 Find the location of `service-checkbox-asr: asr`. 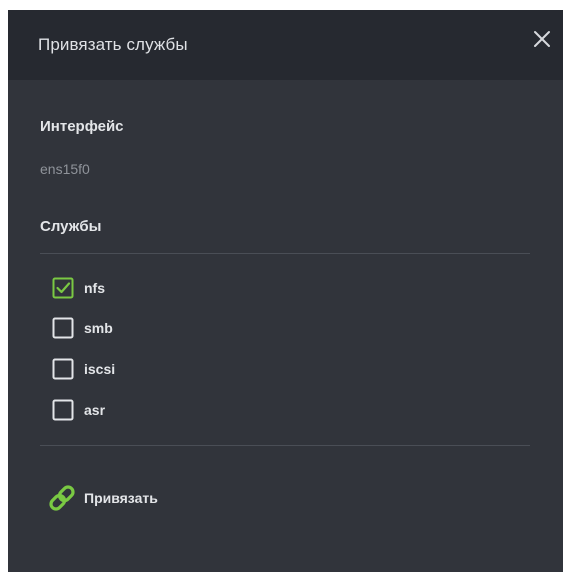

service-checkbox-asr: asr is located at coordinates (78, 410).